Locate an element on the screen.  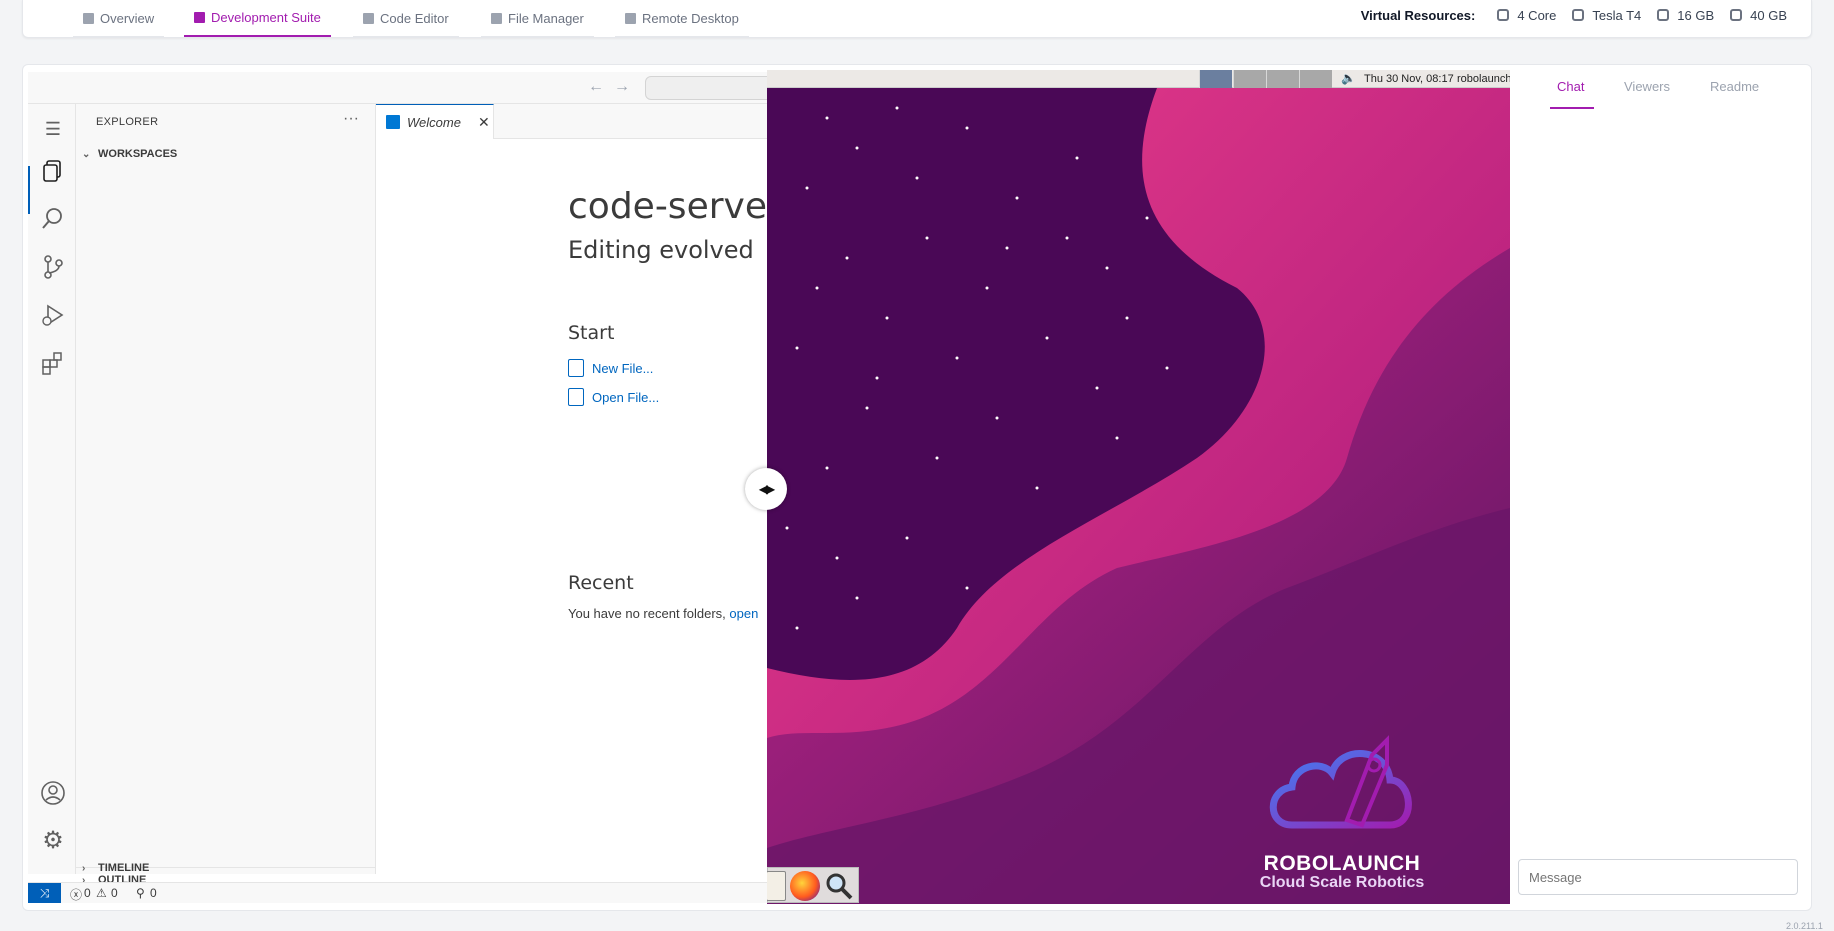
open-folder-link: open is located at coordinates (743, 613).